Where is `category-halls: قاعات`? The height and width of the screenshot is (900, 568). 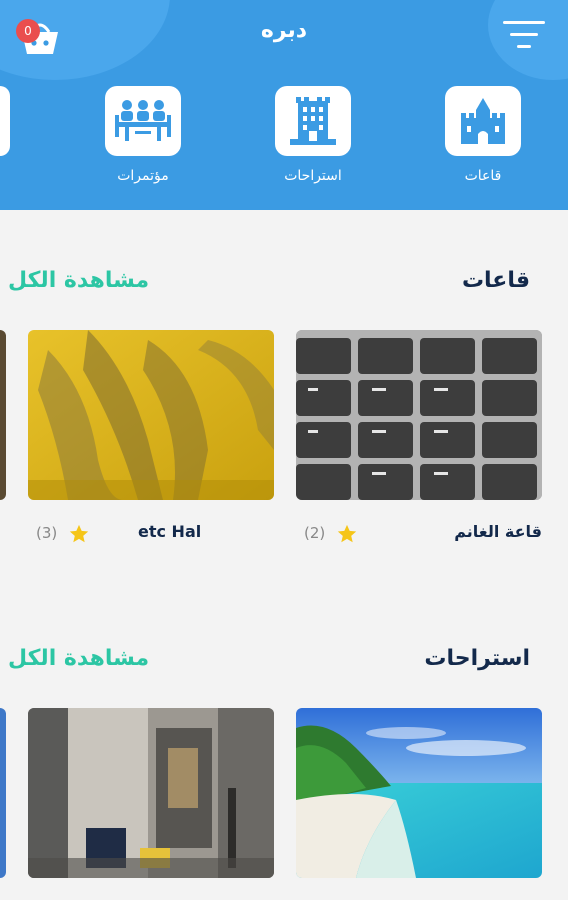
category-halls: قاعات is located at coordinates (483, 135).